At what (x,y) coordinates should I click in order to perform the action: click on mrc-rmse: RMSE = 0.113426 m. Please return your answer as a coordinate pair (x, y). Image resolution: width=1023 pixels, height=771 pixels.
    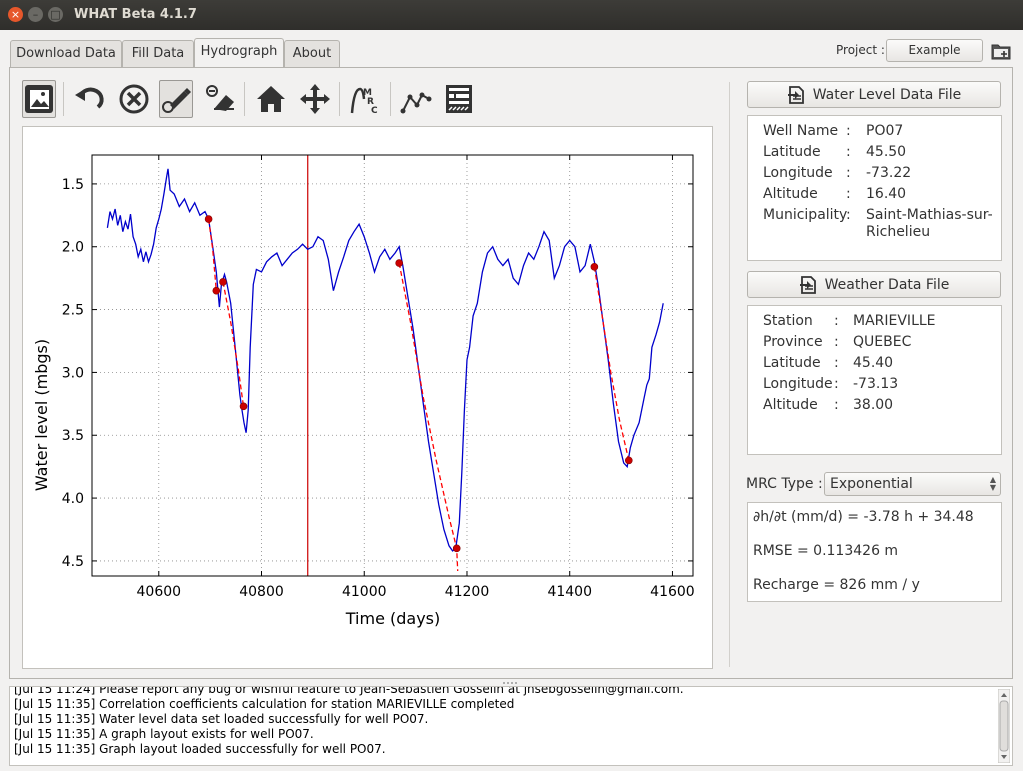
    Looking at the image, I should click on (826, 551).